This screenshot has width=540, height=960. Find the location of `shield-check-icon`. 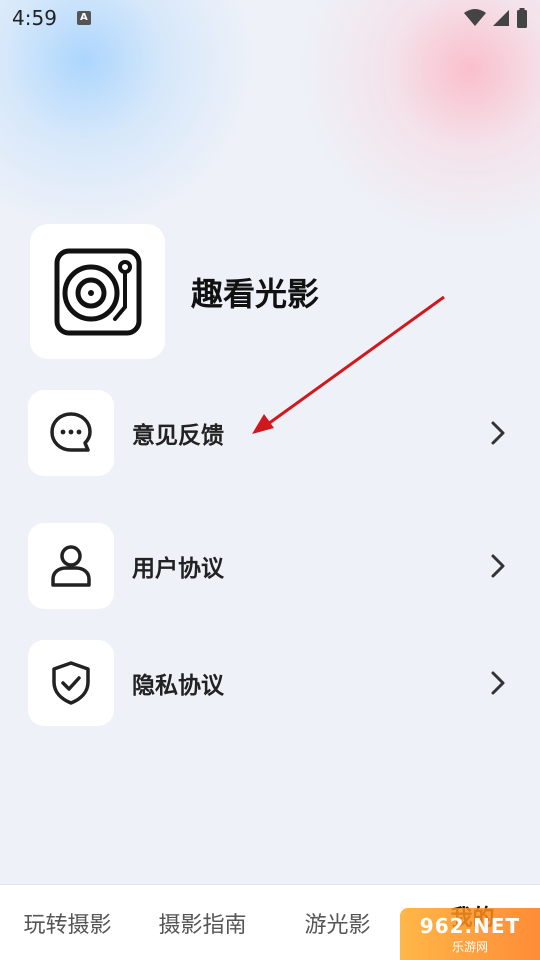

shield-check-icon is located at coordinates (71, 683).